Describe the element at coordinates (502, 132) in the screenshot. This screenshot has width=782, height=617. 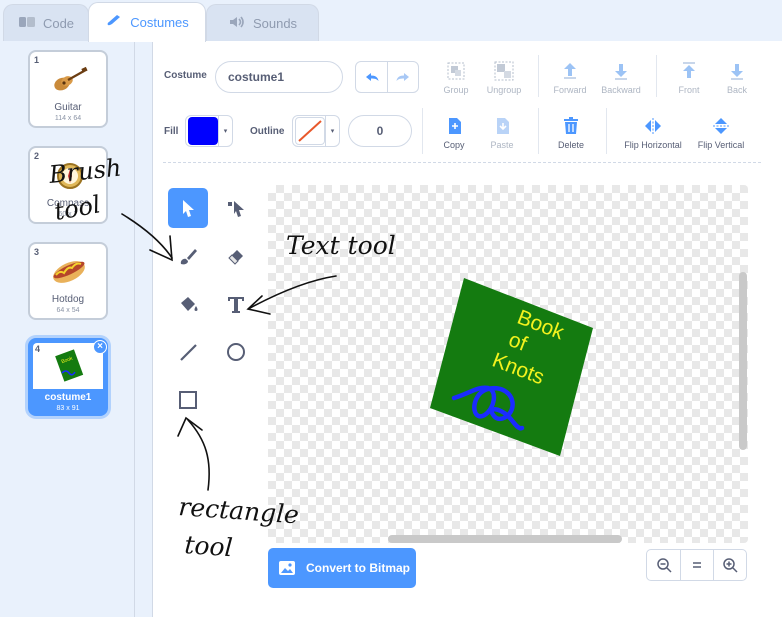
I see `paste-button: Paste` at that location.